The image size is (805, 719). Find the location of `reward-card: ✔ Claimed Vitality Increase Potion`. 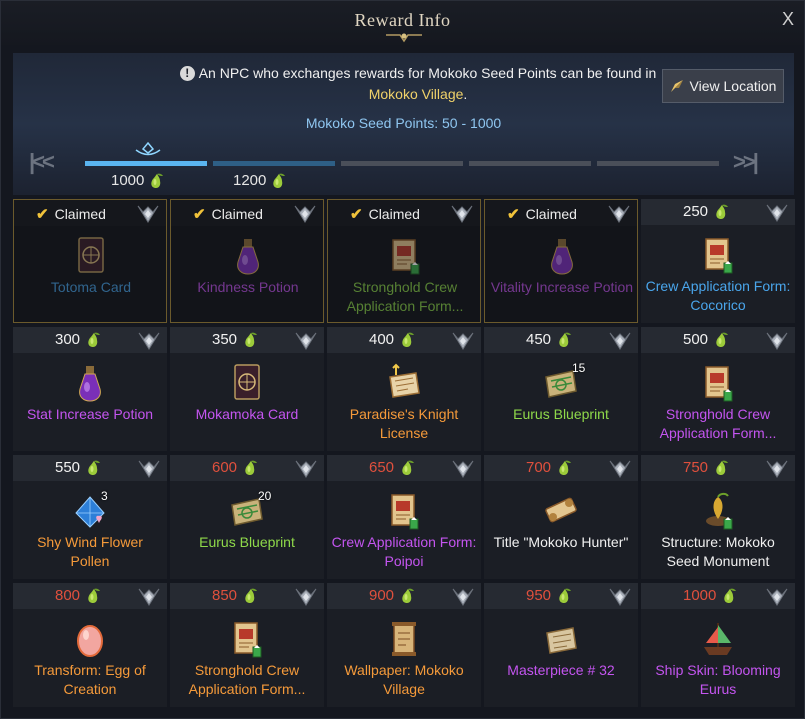

reward-card: ✔ Claimed Vitality Increase Potion is located at coordinates (561, 261).